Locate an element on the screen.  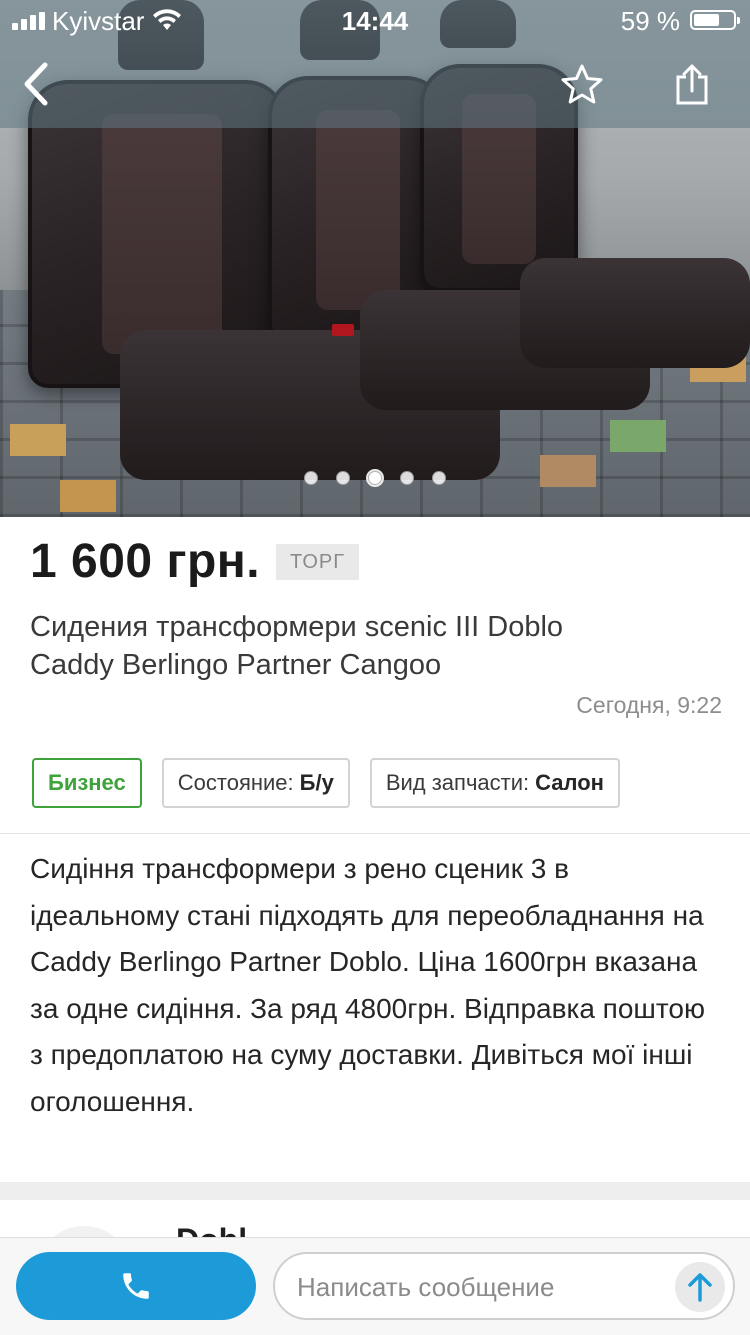
section-separator is located at coordinates (375, 1191).